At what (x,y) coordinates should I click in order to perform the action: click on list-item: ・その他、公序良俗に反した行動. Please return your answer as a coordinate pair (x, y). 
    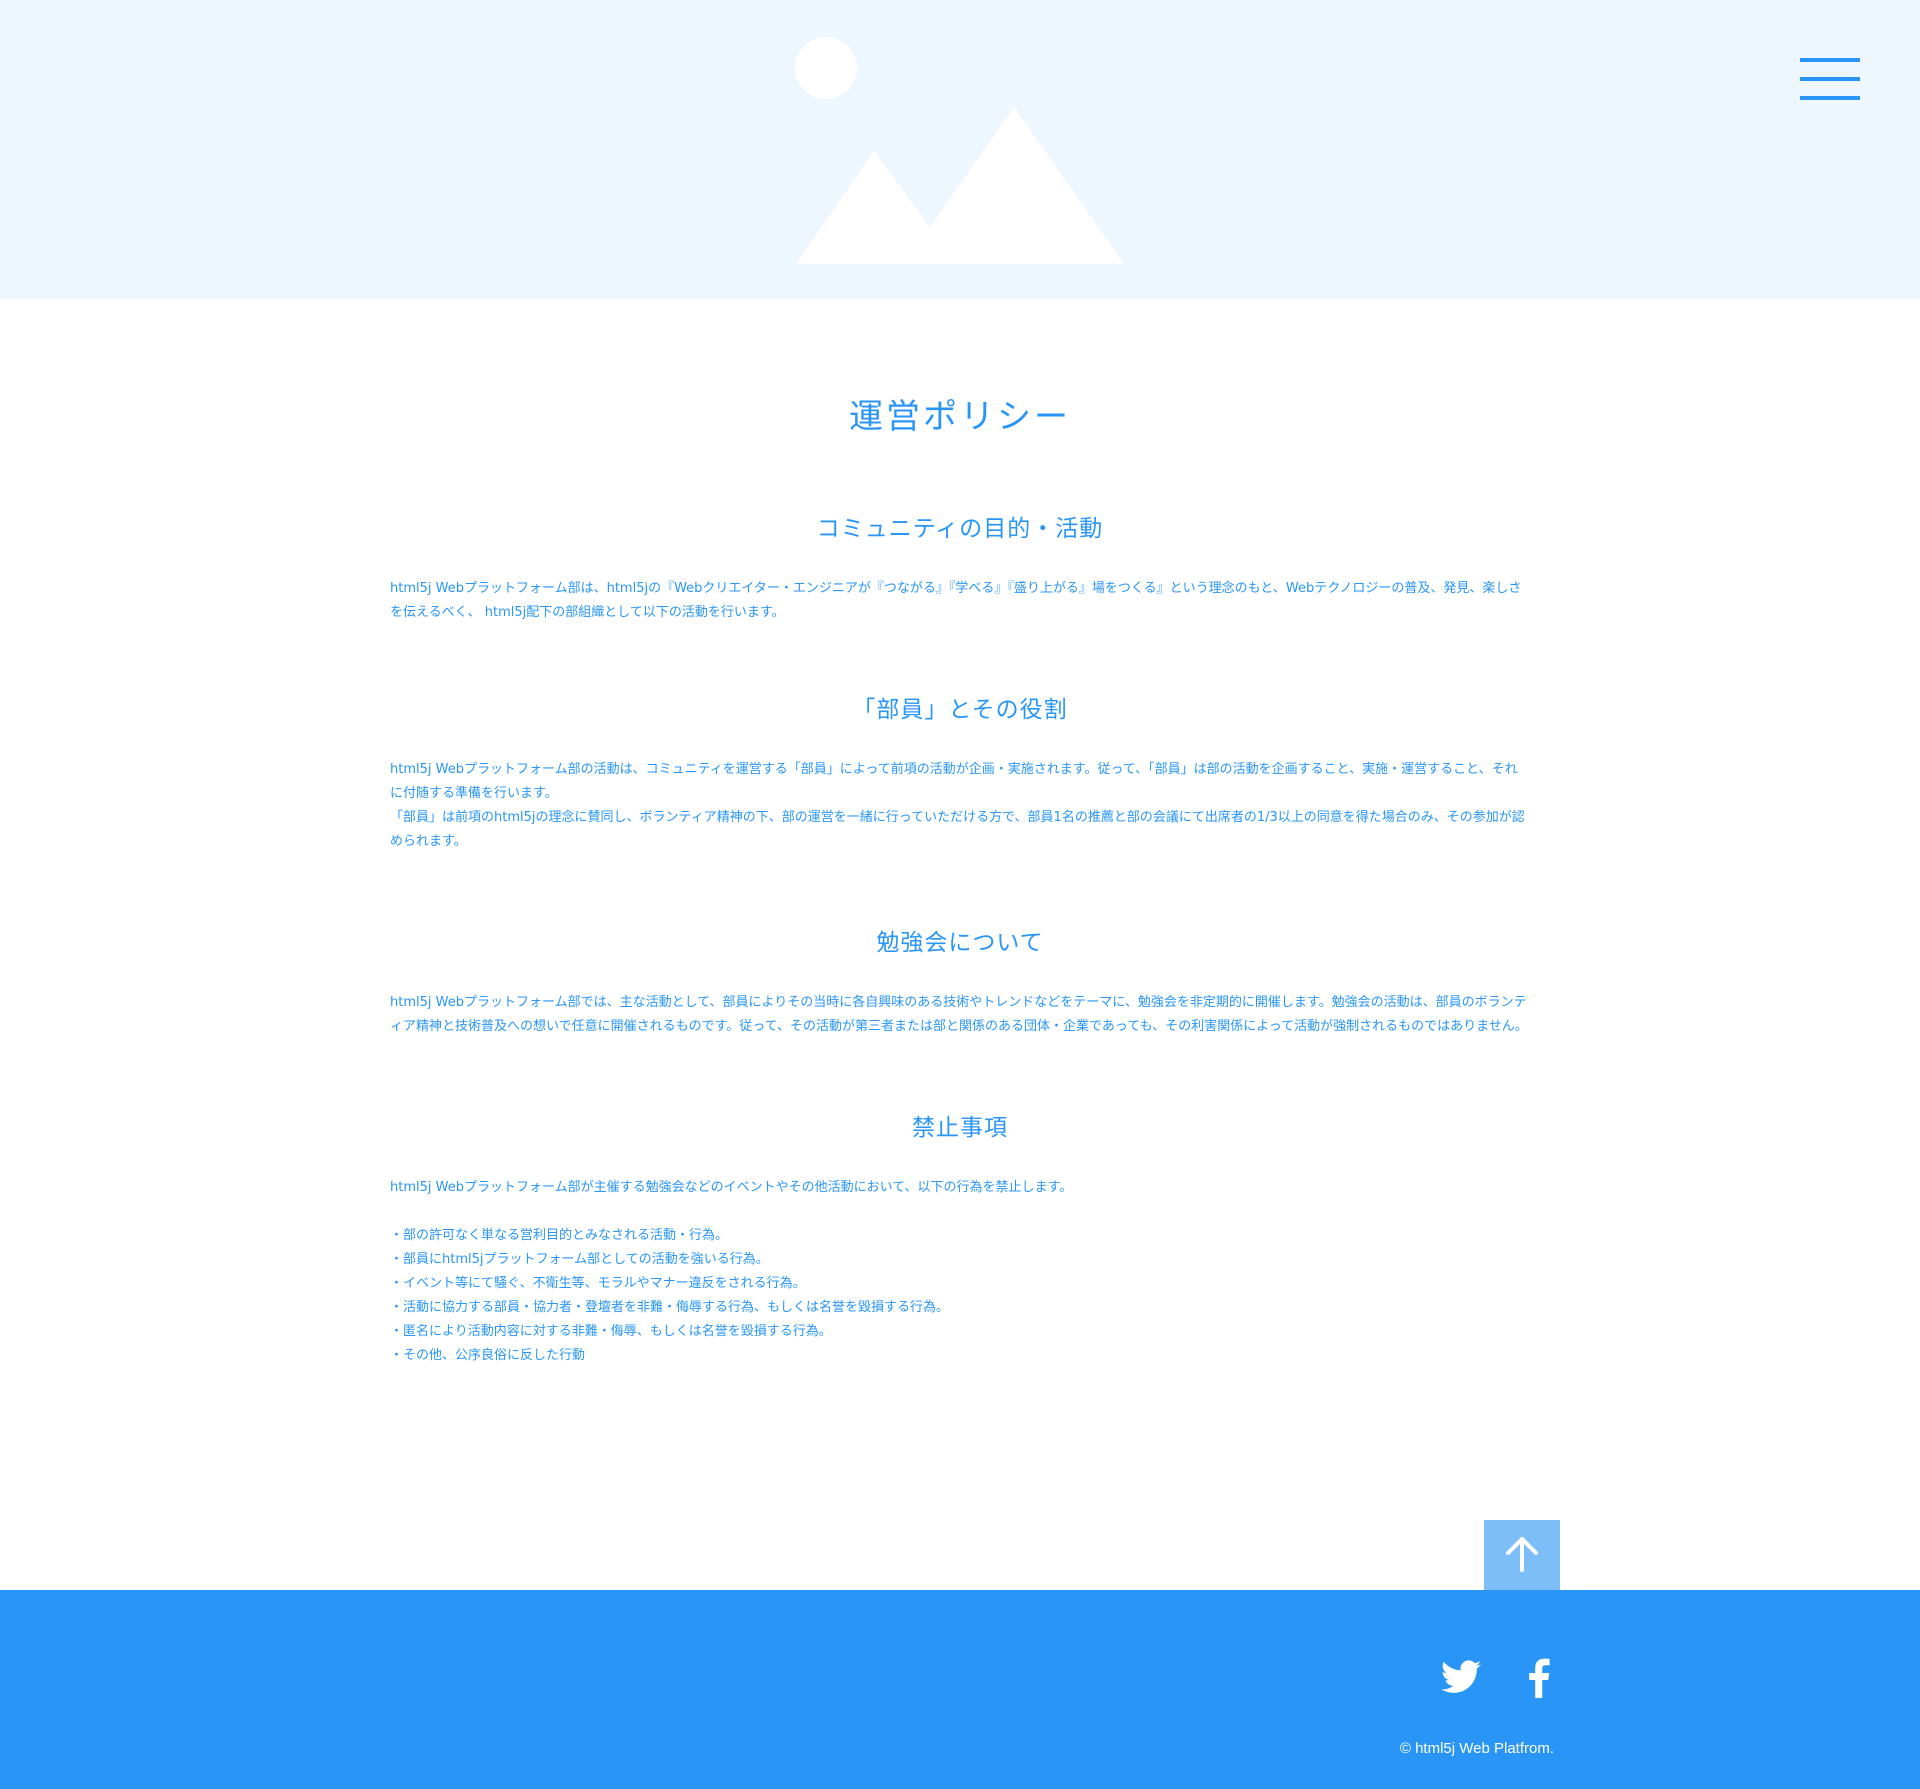
    Looking at the image, I should click on (488, 1355).